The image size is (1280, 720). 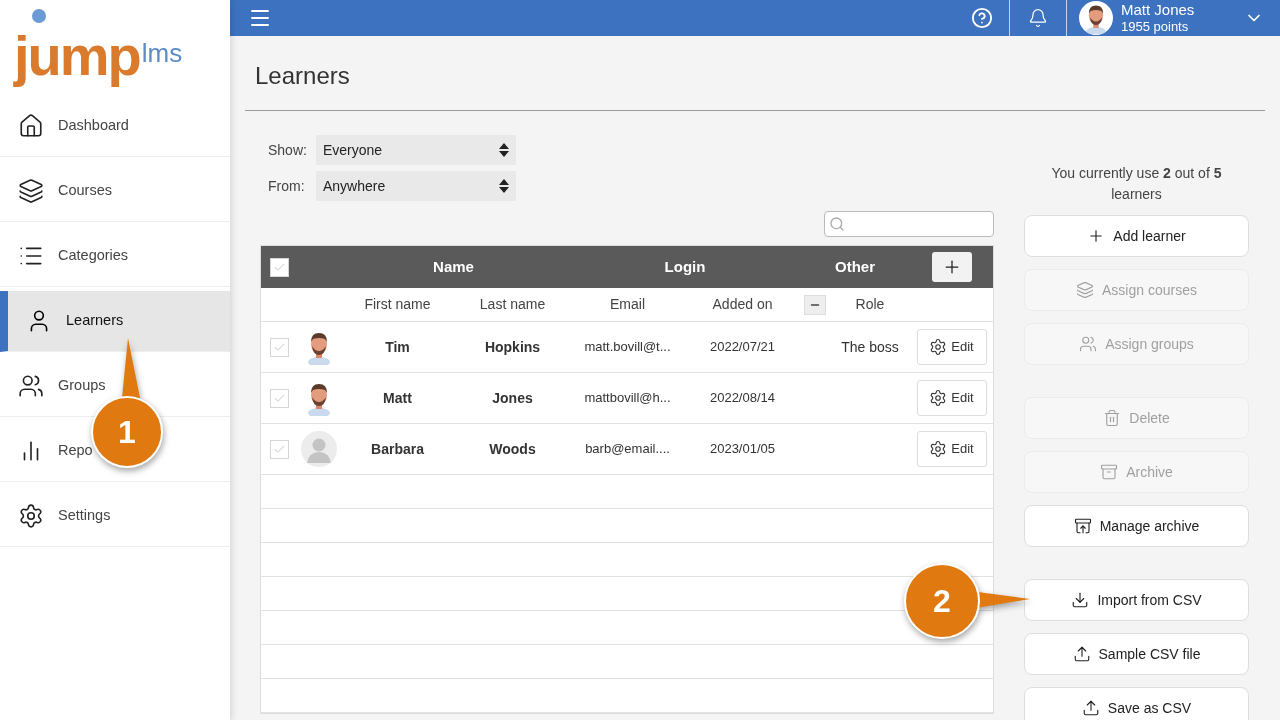 I want to click on table-cell: The boss, so click(x=870, y=346).